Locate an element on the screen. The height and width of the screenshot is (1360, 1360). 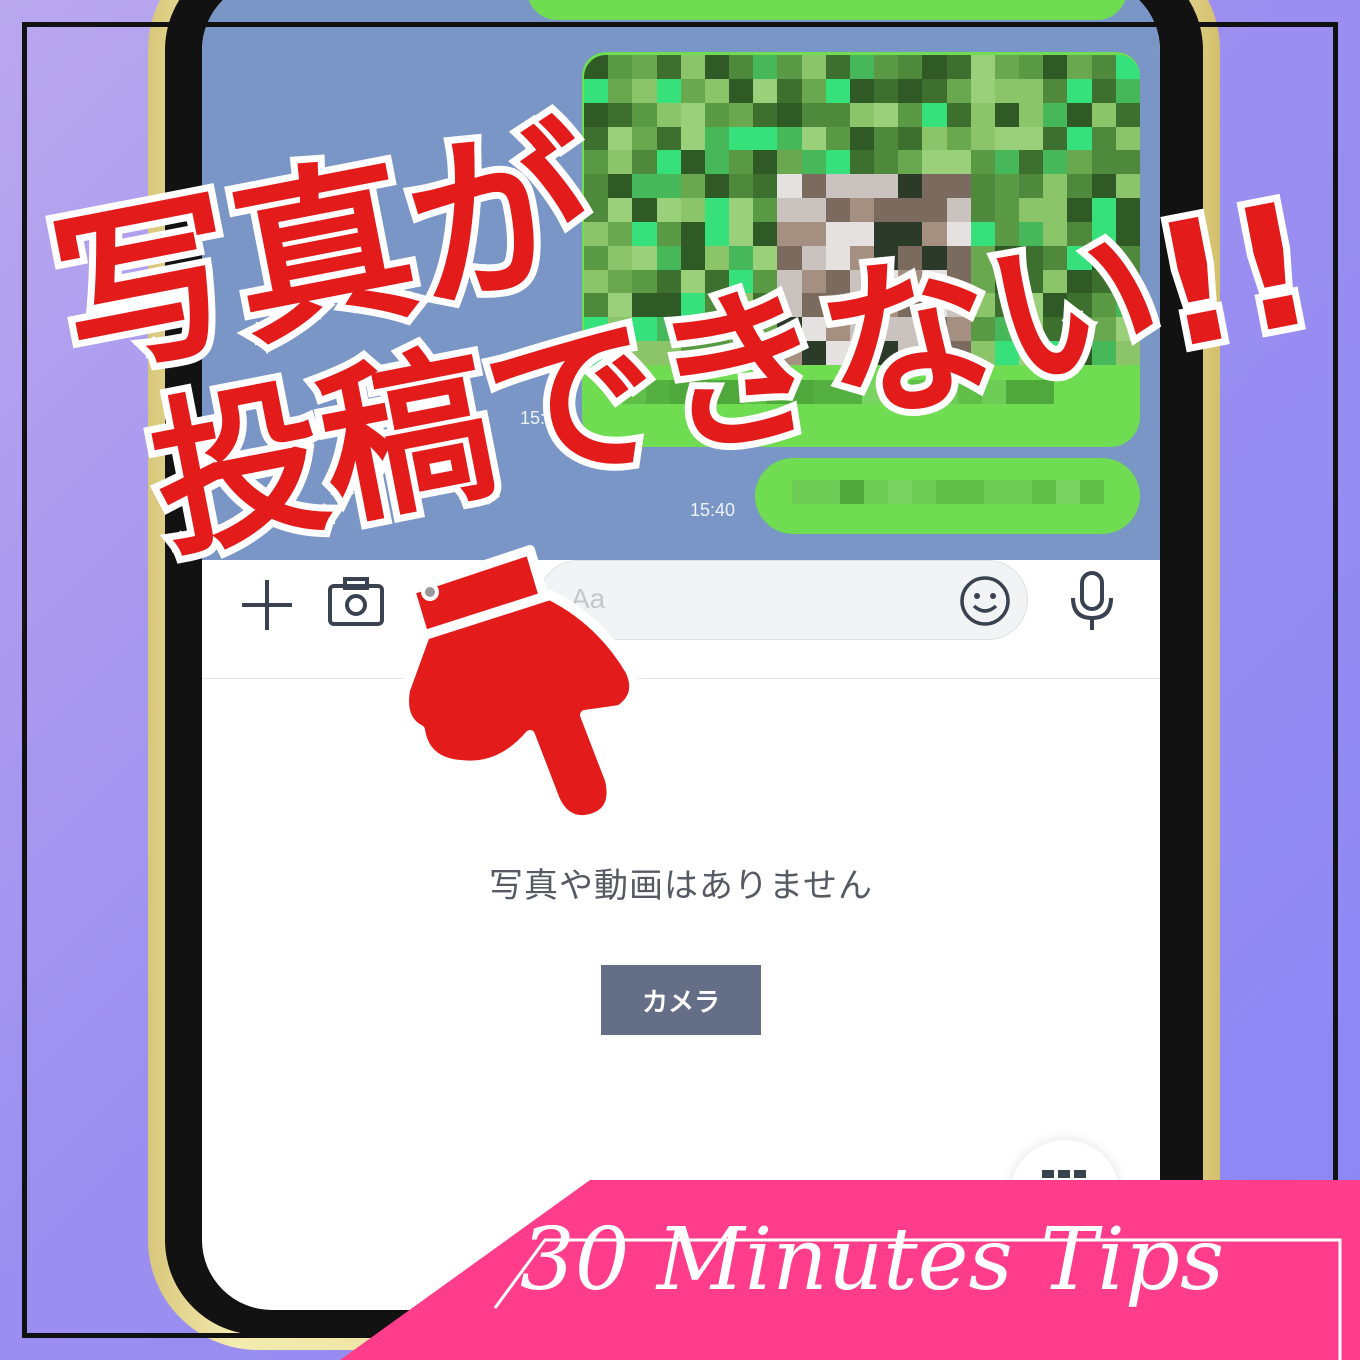
timestamp: 15:40 is located at coordinates (713, 510).